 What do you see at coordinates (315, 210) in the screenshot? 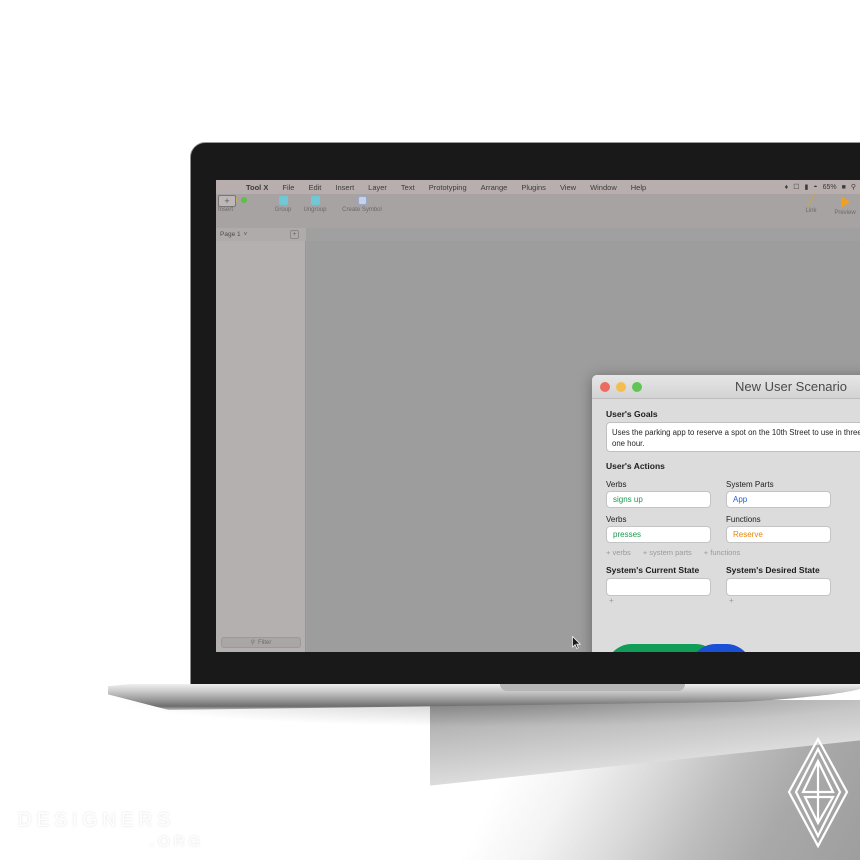
I see `ungroup-tool-label: Ungroup` at bounding box center [315, 210].